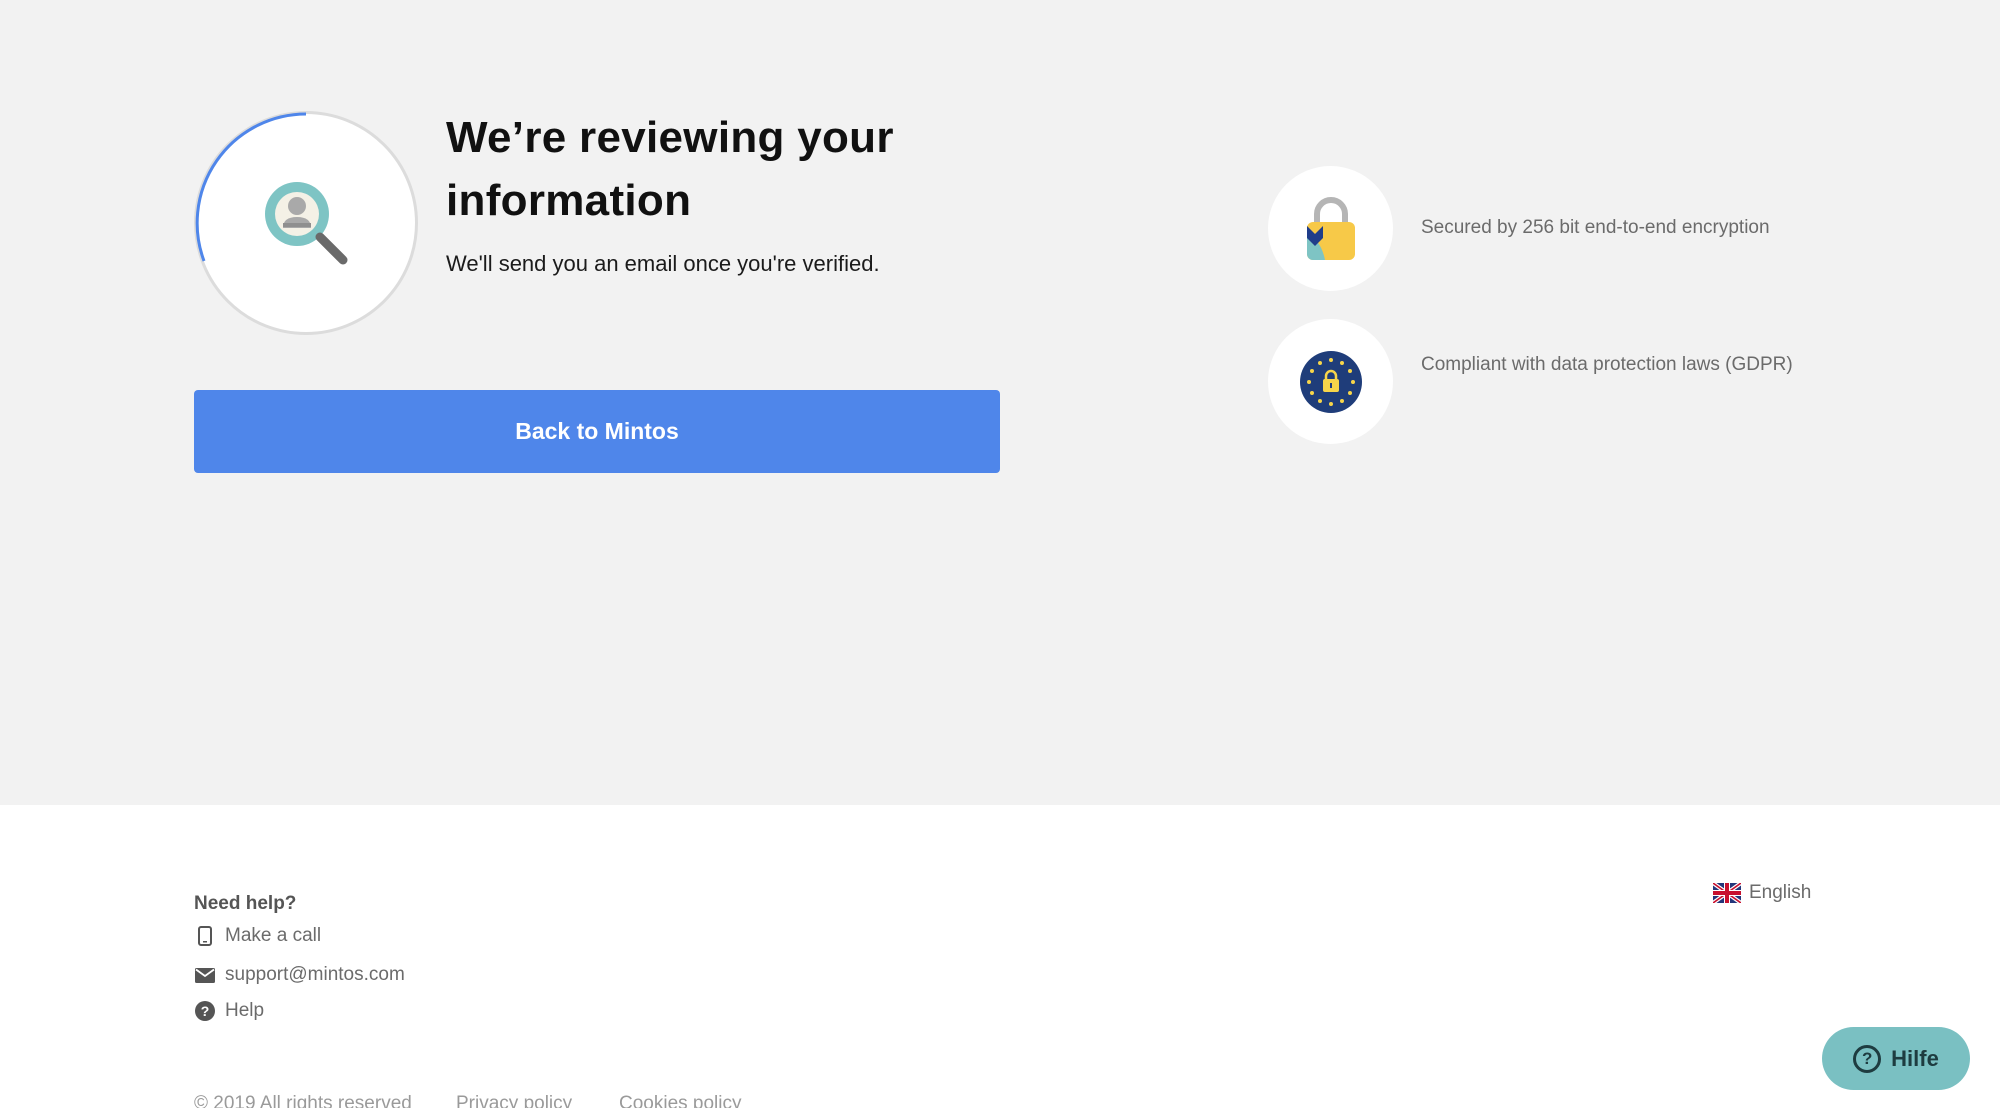 Image resolution: width=2000 pixels, height=1108 pixels. I want to click on magnifier-user-icon, so click(306, 223).